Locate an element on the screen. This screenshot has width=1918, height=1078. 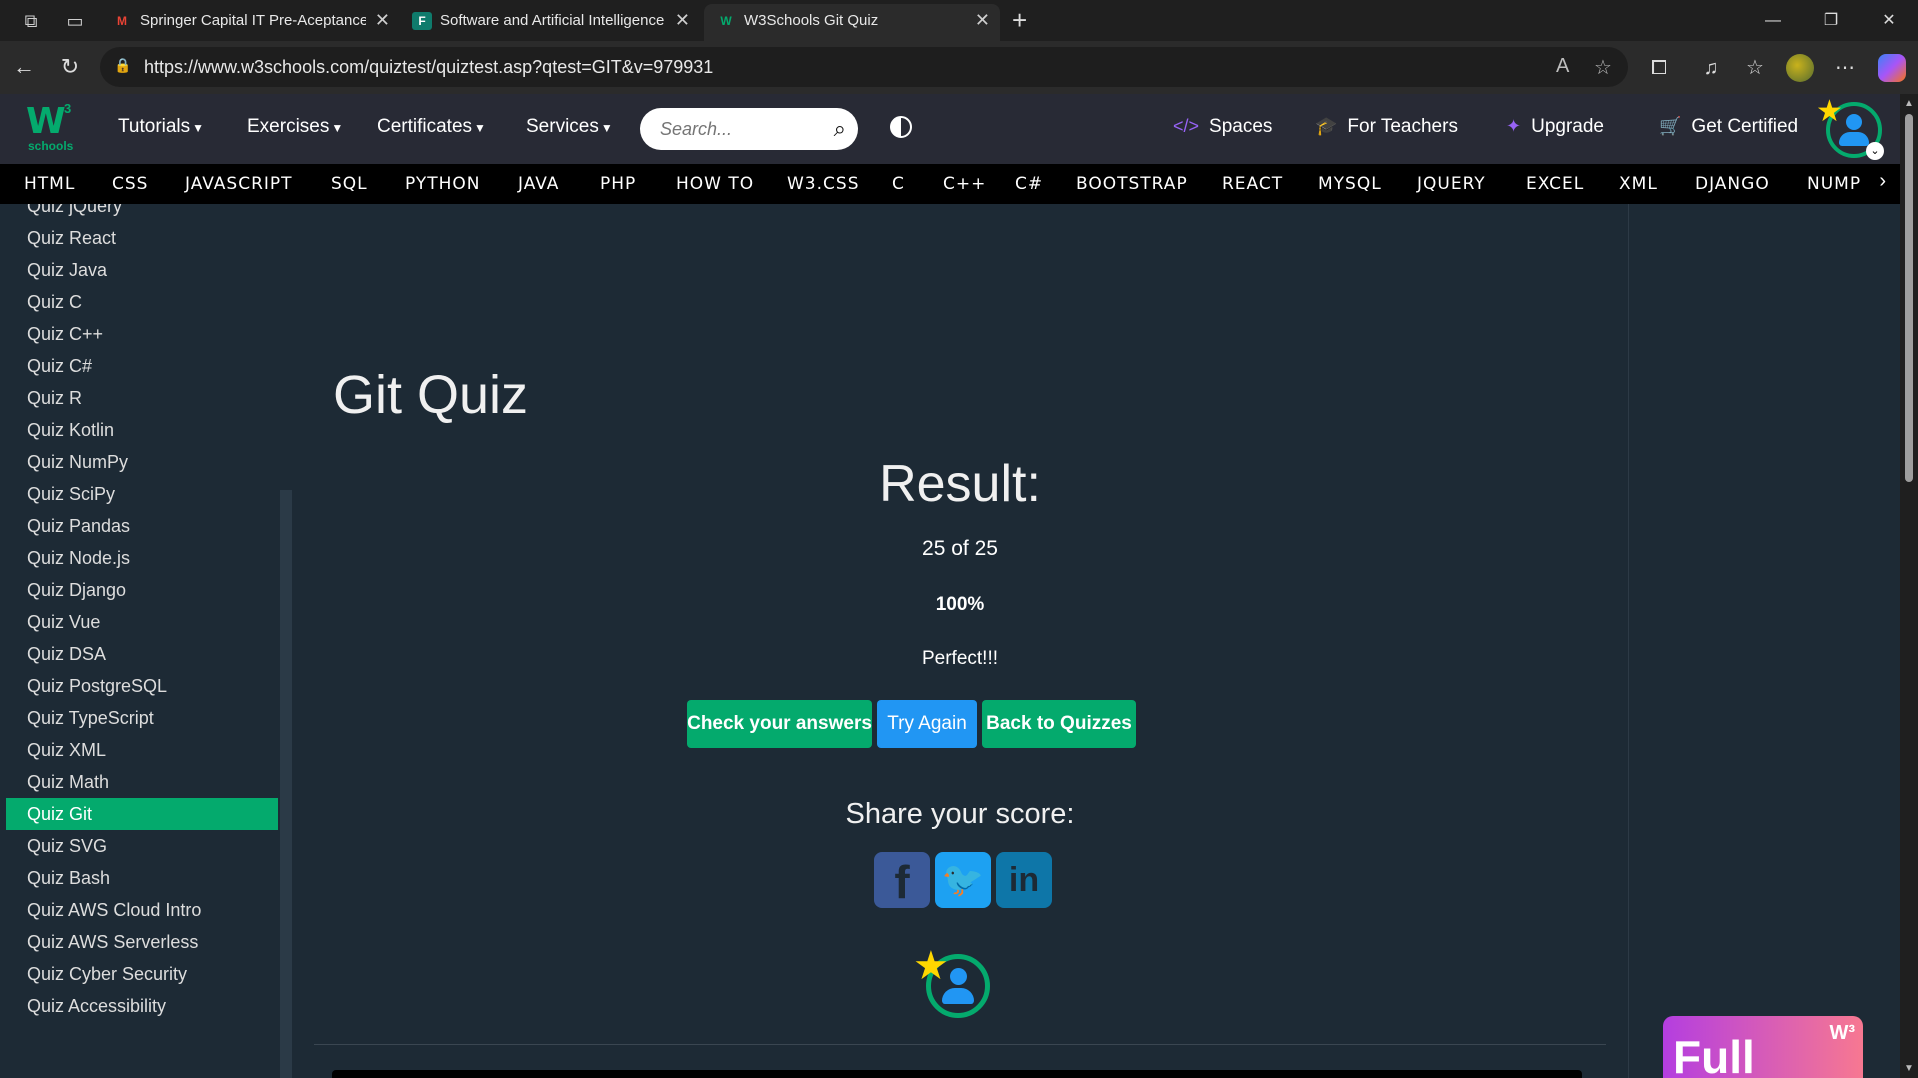
ad-banner: Full W³ is located at coordinates (1763, 1047).